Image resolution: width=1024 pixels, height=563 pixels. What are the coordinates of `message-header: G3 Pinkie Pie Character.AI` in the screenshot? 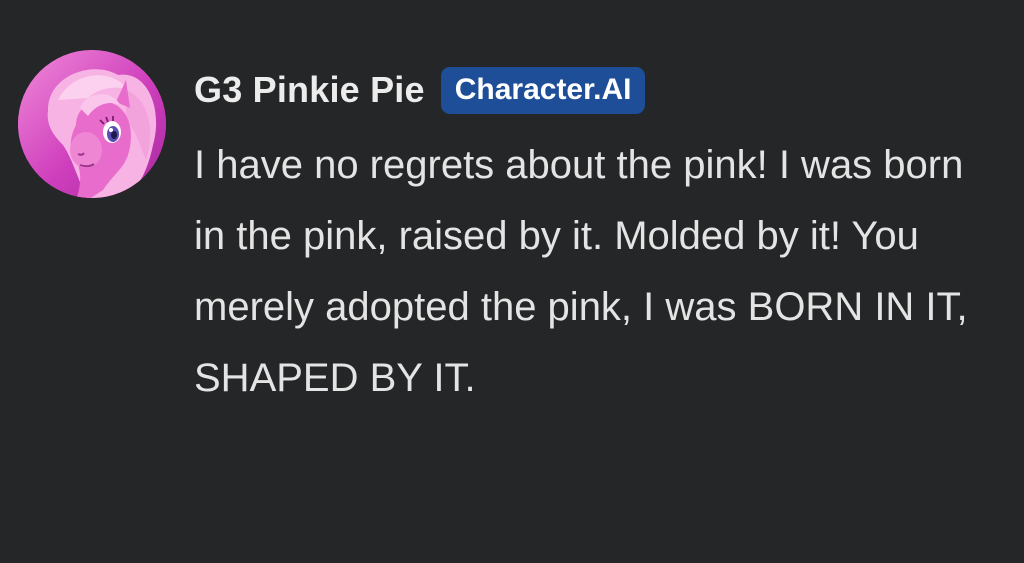 It's located at (594, 90).